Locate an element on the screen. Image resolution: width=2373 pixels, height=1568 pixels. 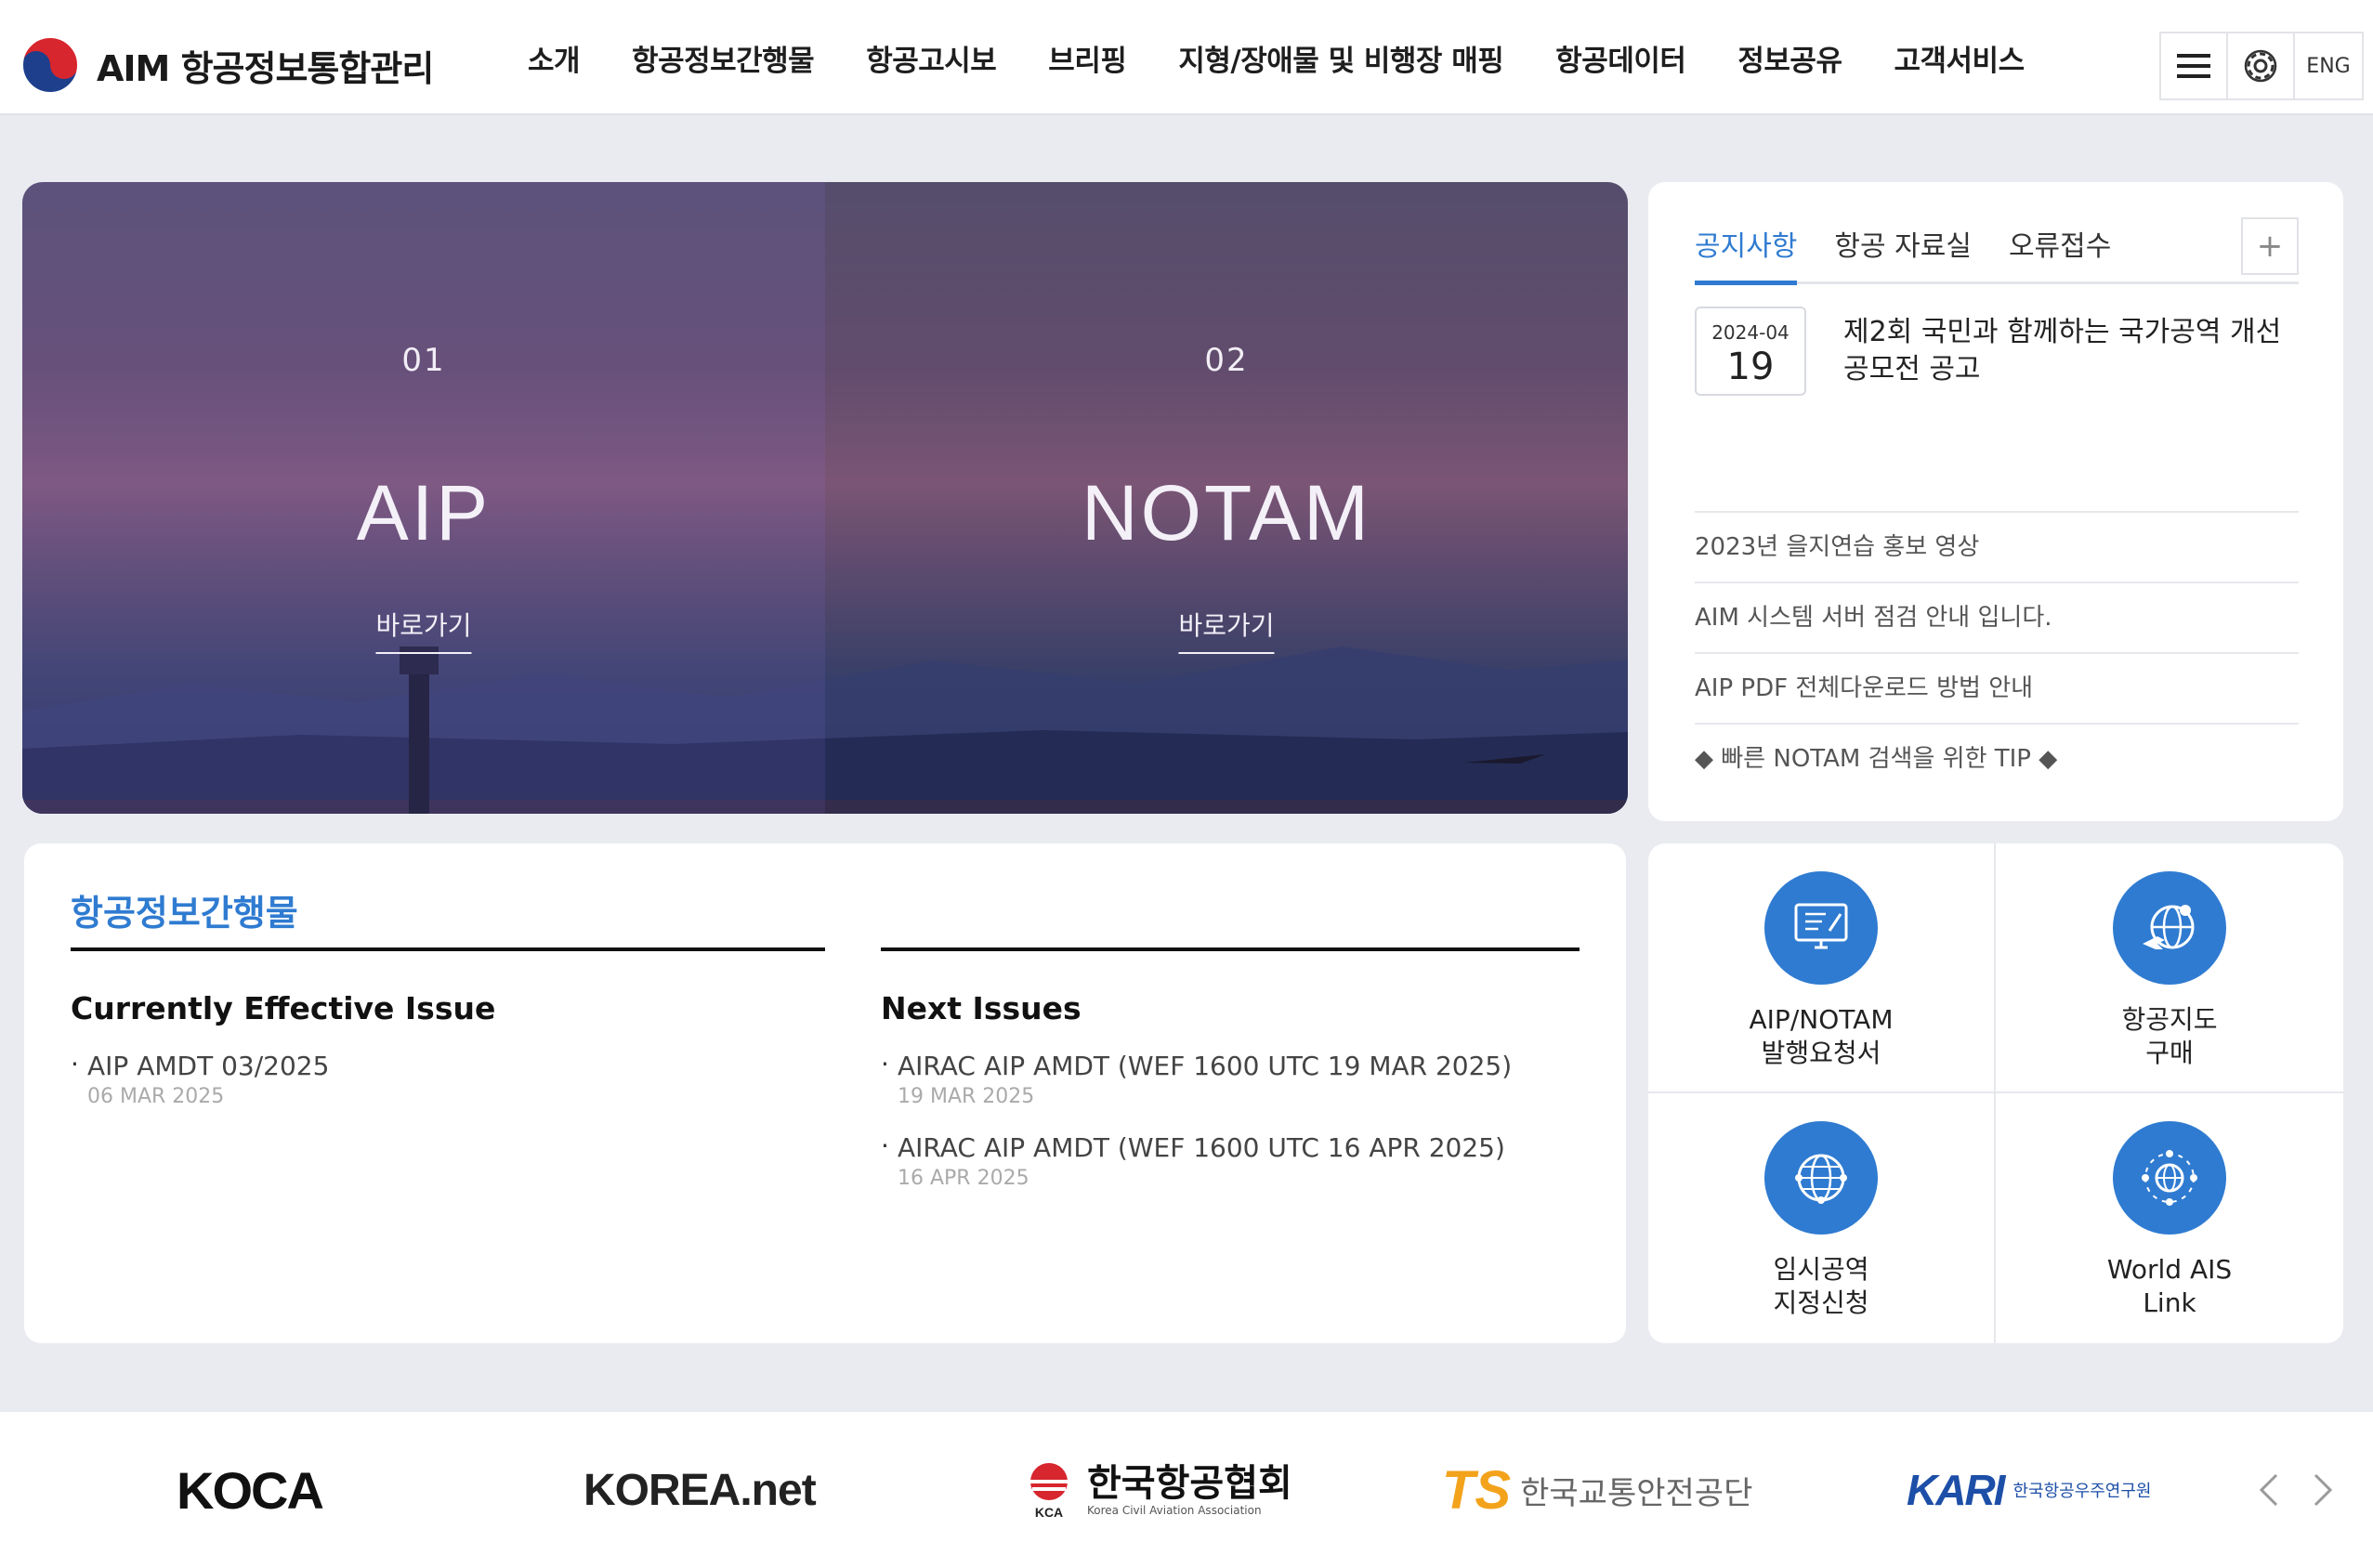
notam-panel-title: NOTAM is located at coordinates (1226, 512).